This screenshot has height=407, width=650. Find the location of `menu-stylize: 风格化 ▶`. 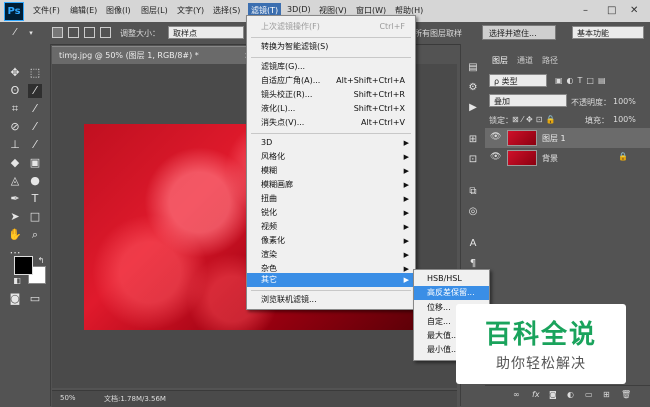

menu-stylize: 风格化 ▶ is located at coordinates (331, 157).